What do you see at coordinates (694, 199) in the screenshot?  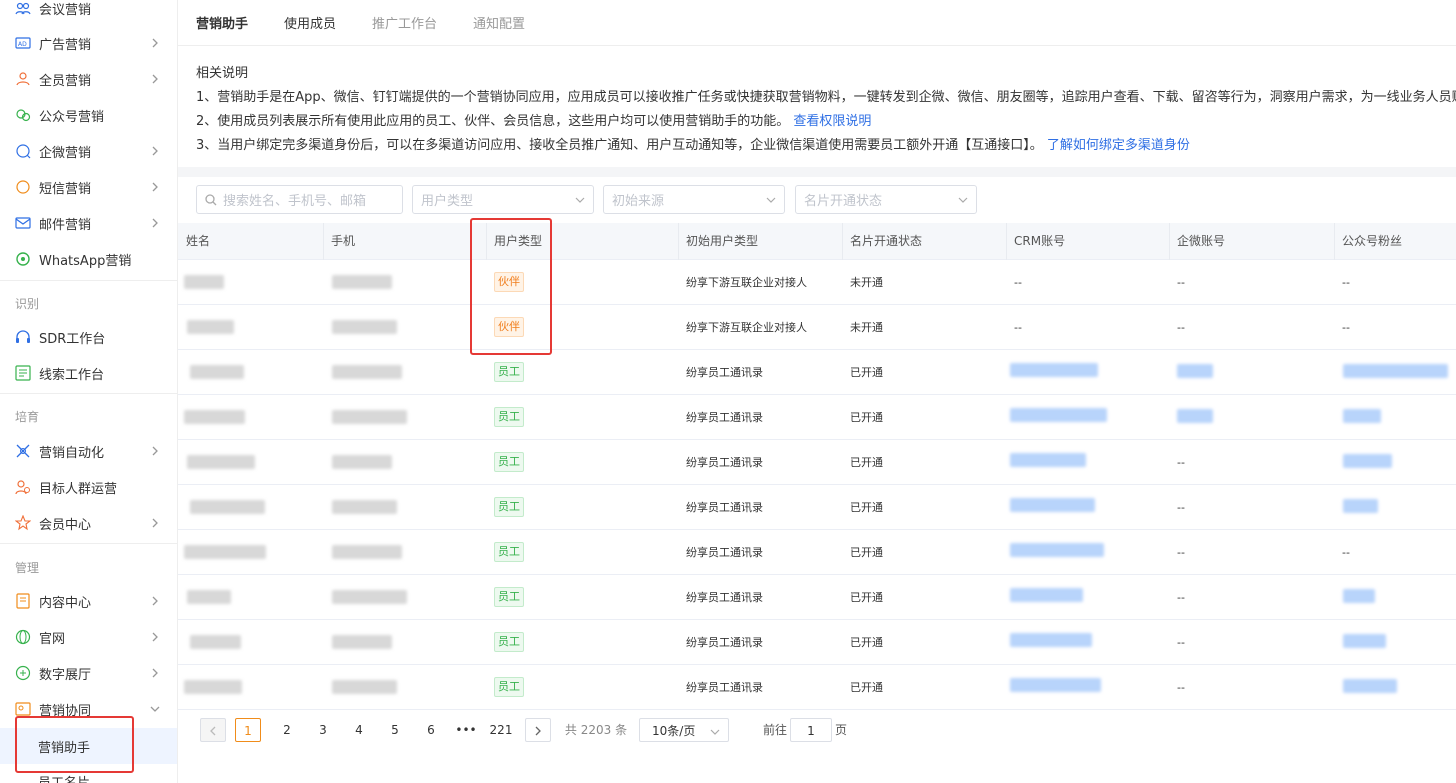 I see `source-select: 初始来源` at bounding box center [694, 199].